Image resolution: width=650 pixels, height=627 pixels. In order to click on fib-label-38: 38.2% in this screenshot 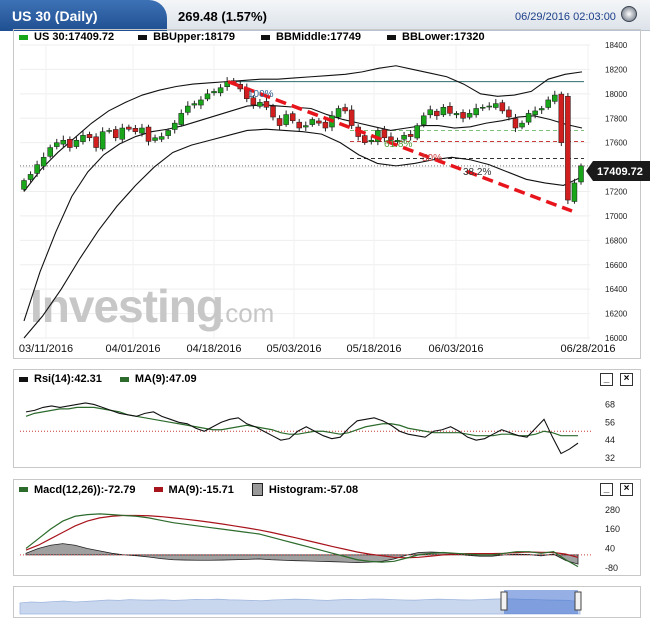, I will do `click(477, 172)`.